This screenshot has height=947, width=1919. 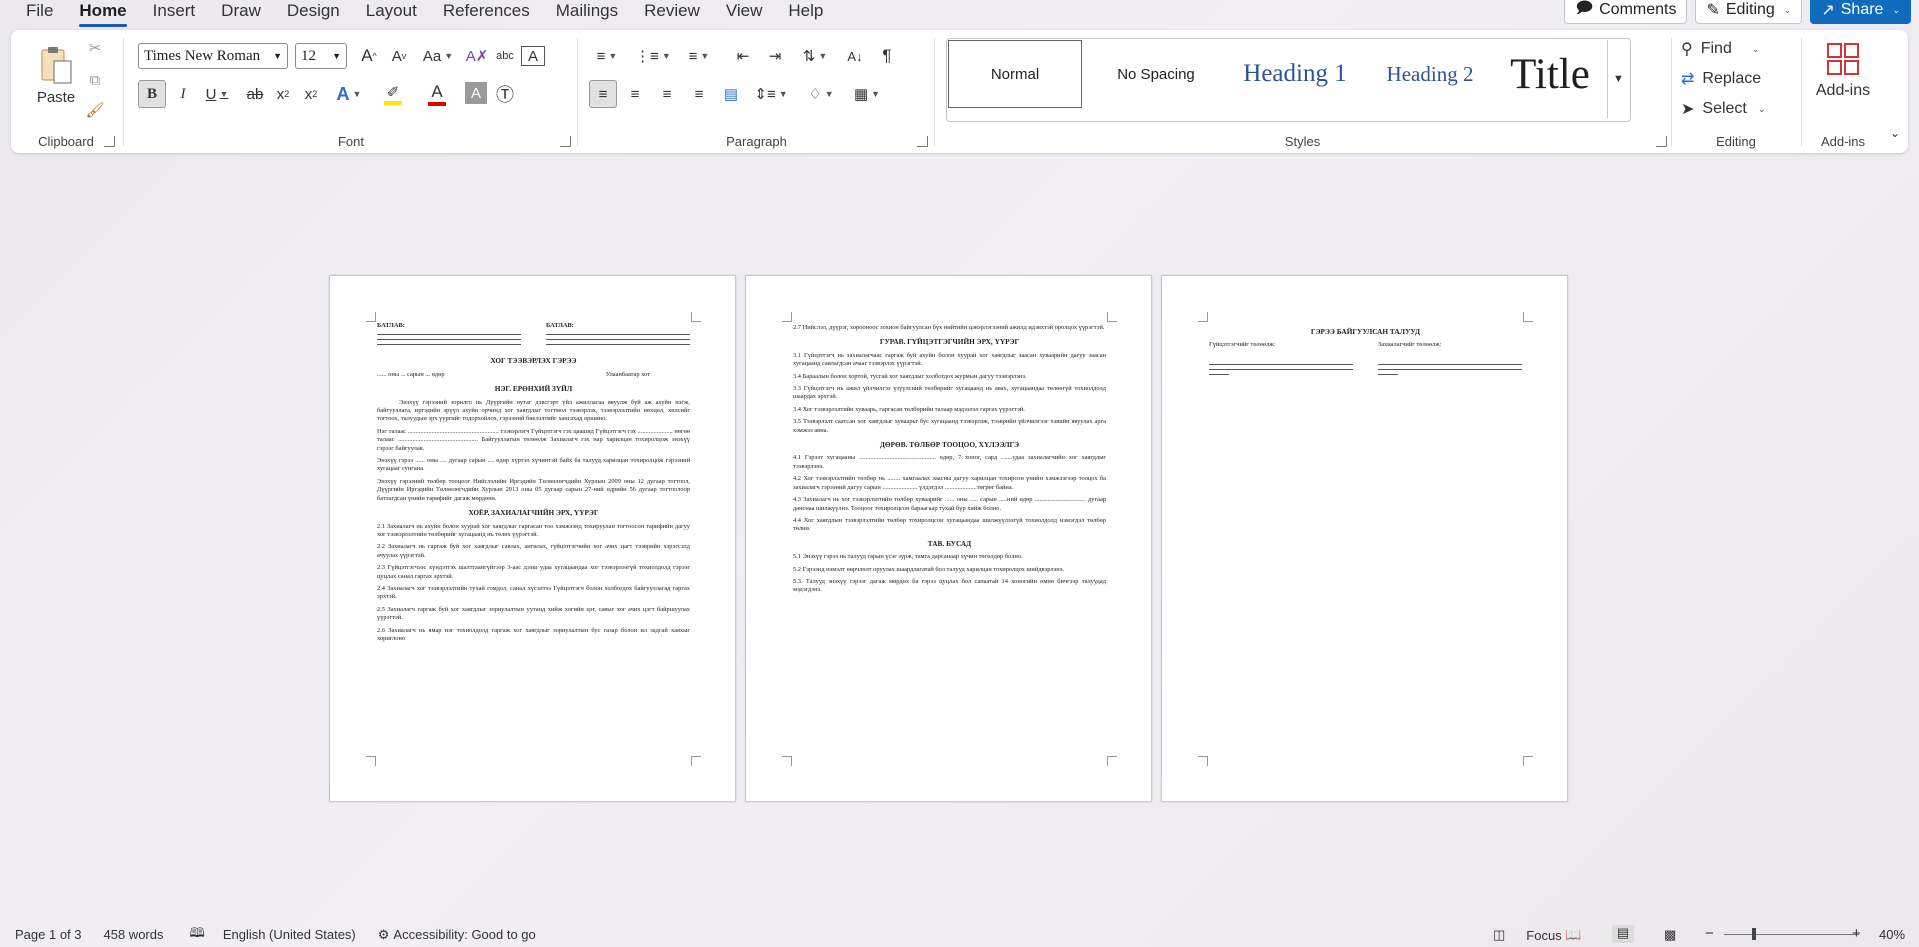 What do you see at coordinates (627, 374) in the screenshot?
I see `contract-city: Улаанбаатар хот` at bounding box center [627, 374].